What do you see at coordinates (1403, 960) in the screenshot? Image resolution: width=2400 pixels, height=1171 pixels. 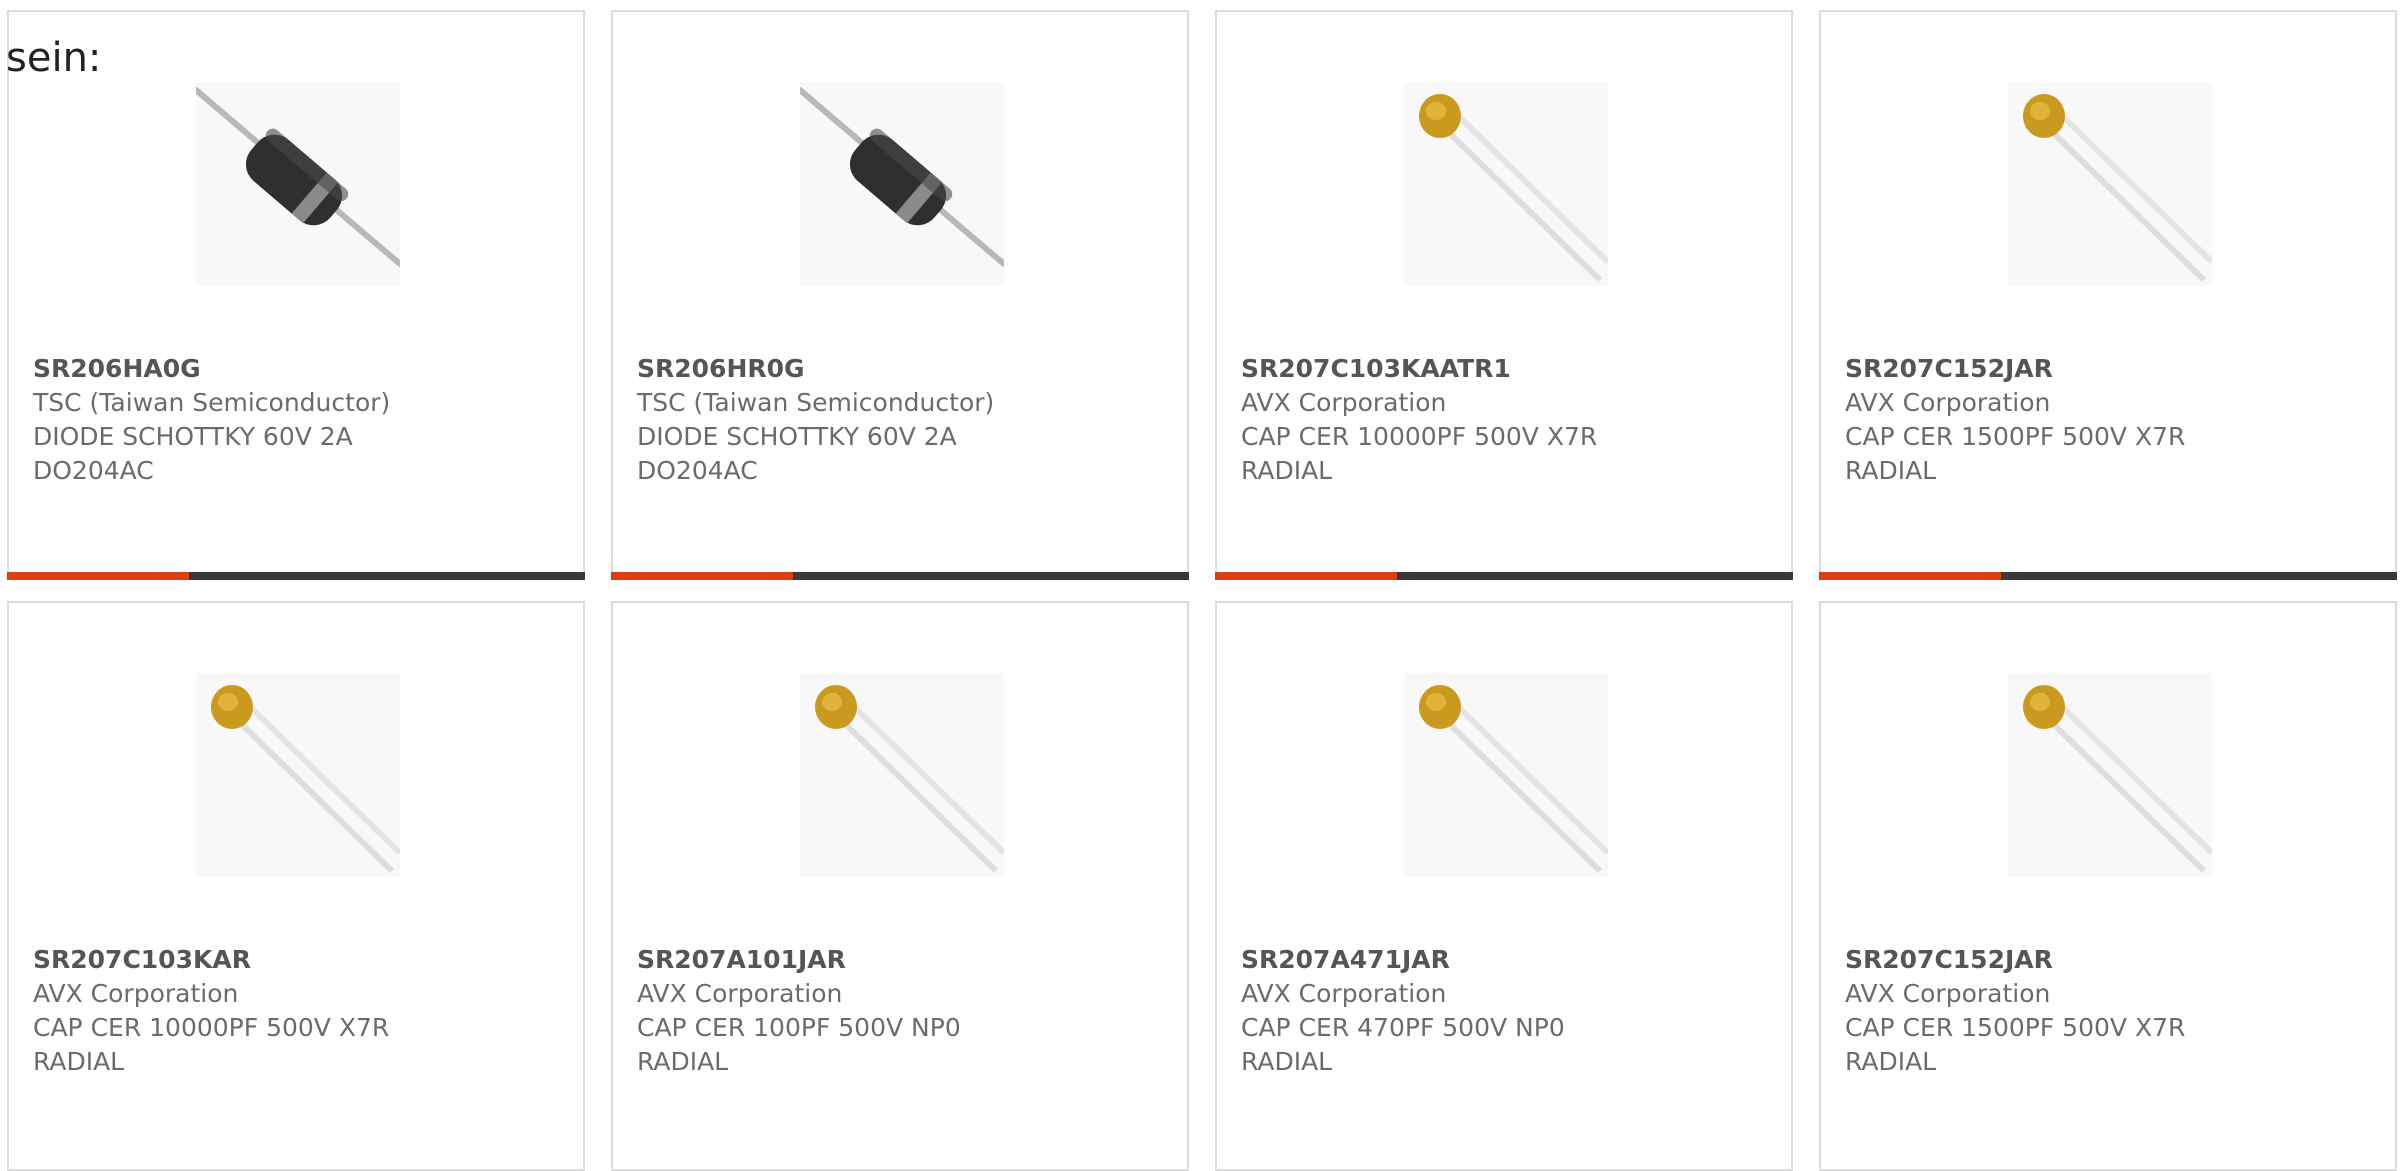 I see `part-number: SR207A471JAR` at bounding box center [1403, 960].